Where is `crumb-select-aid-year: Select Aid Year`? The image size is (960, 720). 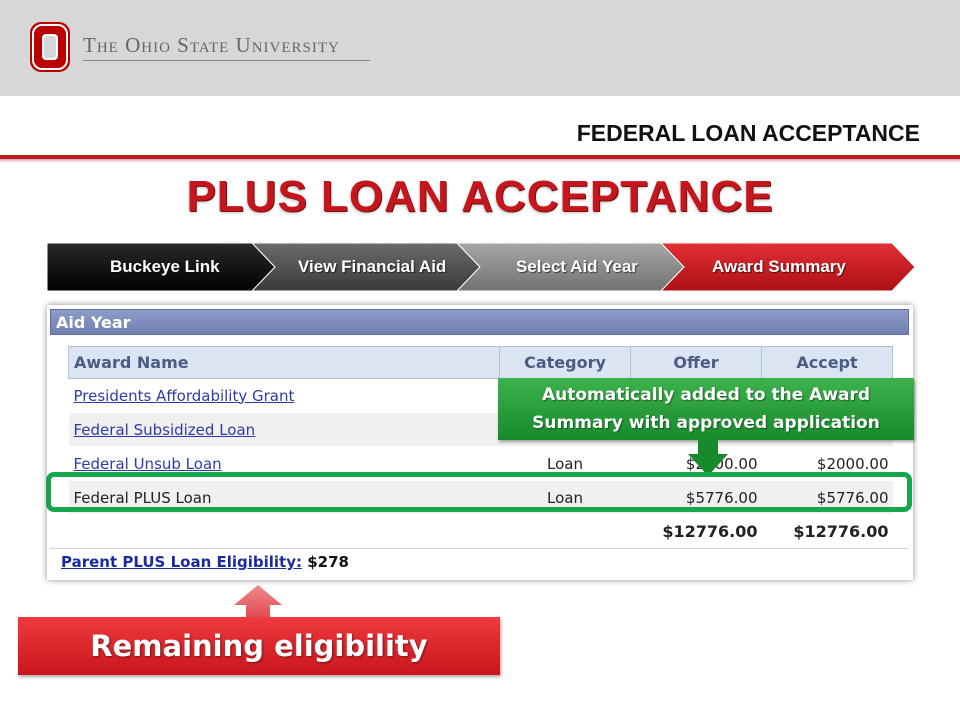 crumb-select-aid-year: Select Aid Year is located at coordinates (577, 267).